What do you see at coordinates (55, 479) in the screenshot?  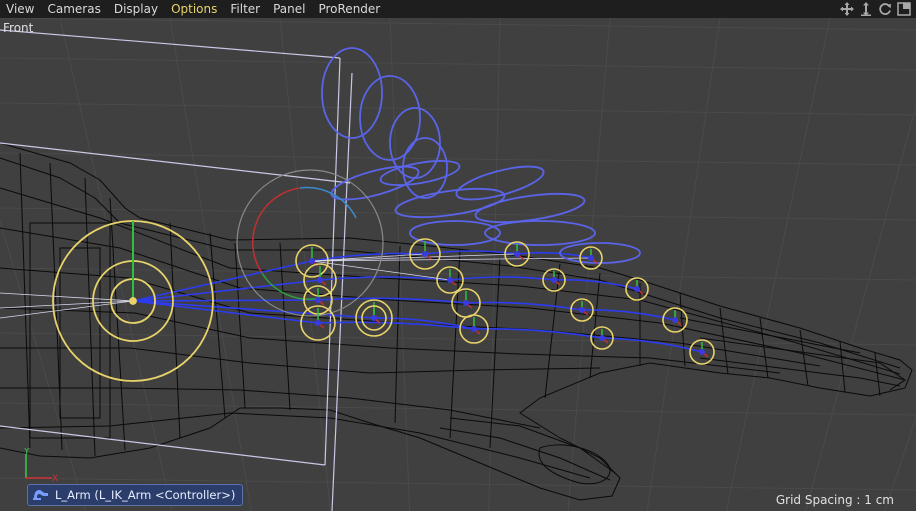 I see `svg-text: X` at bounding box center [55, 479].